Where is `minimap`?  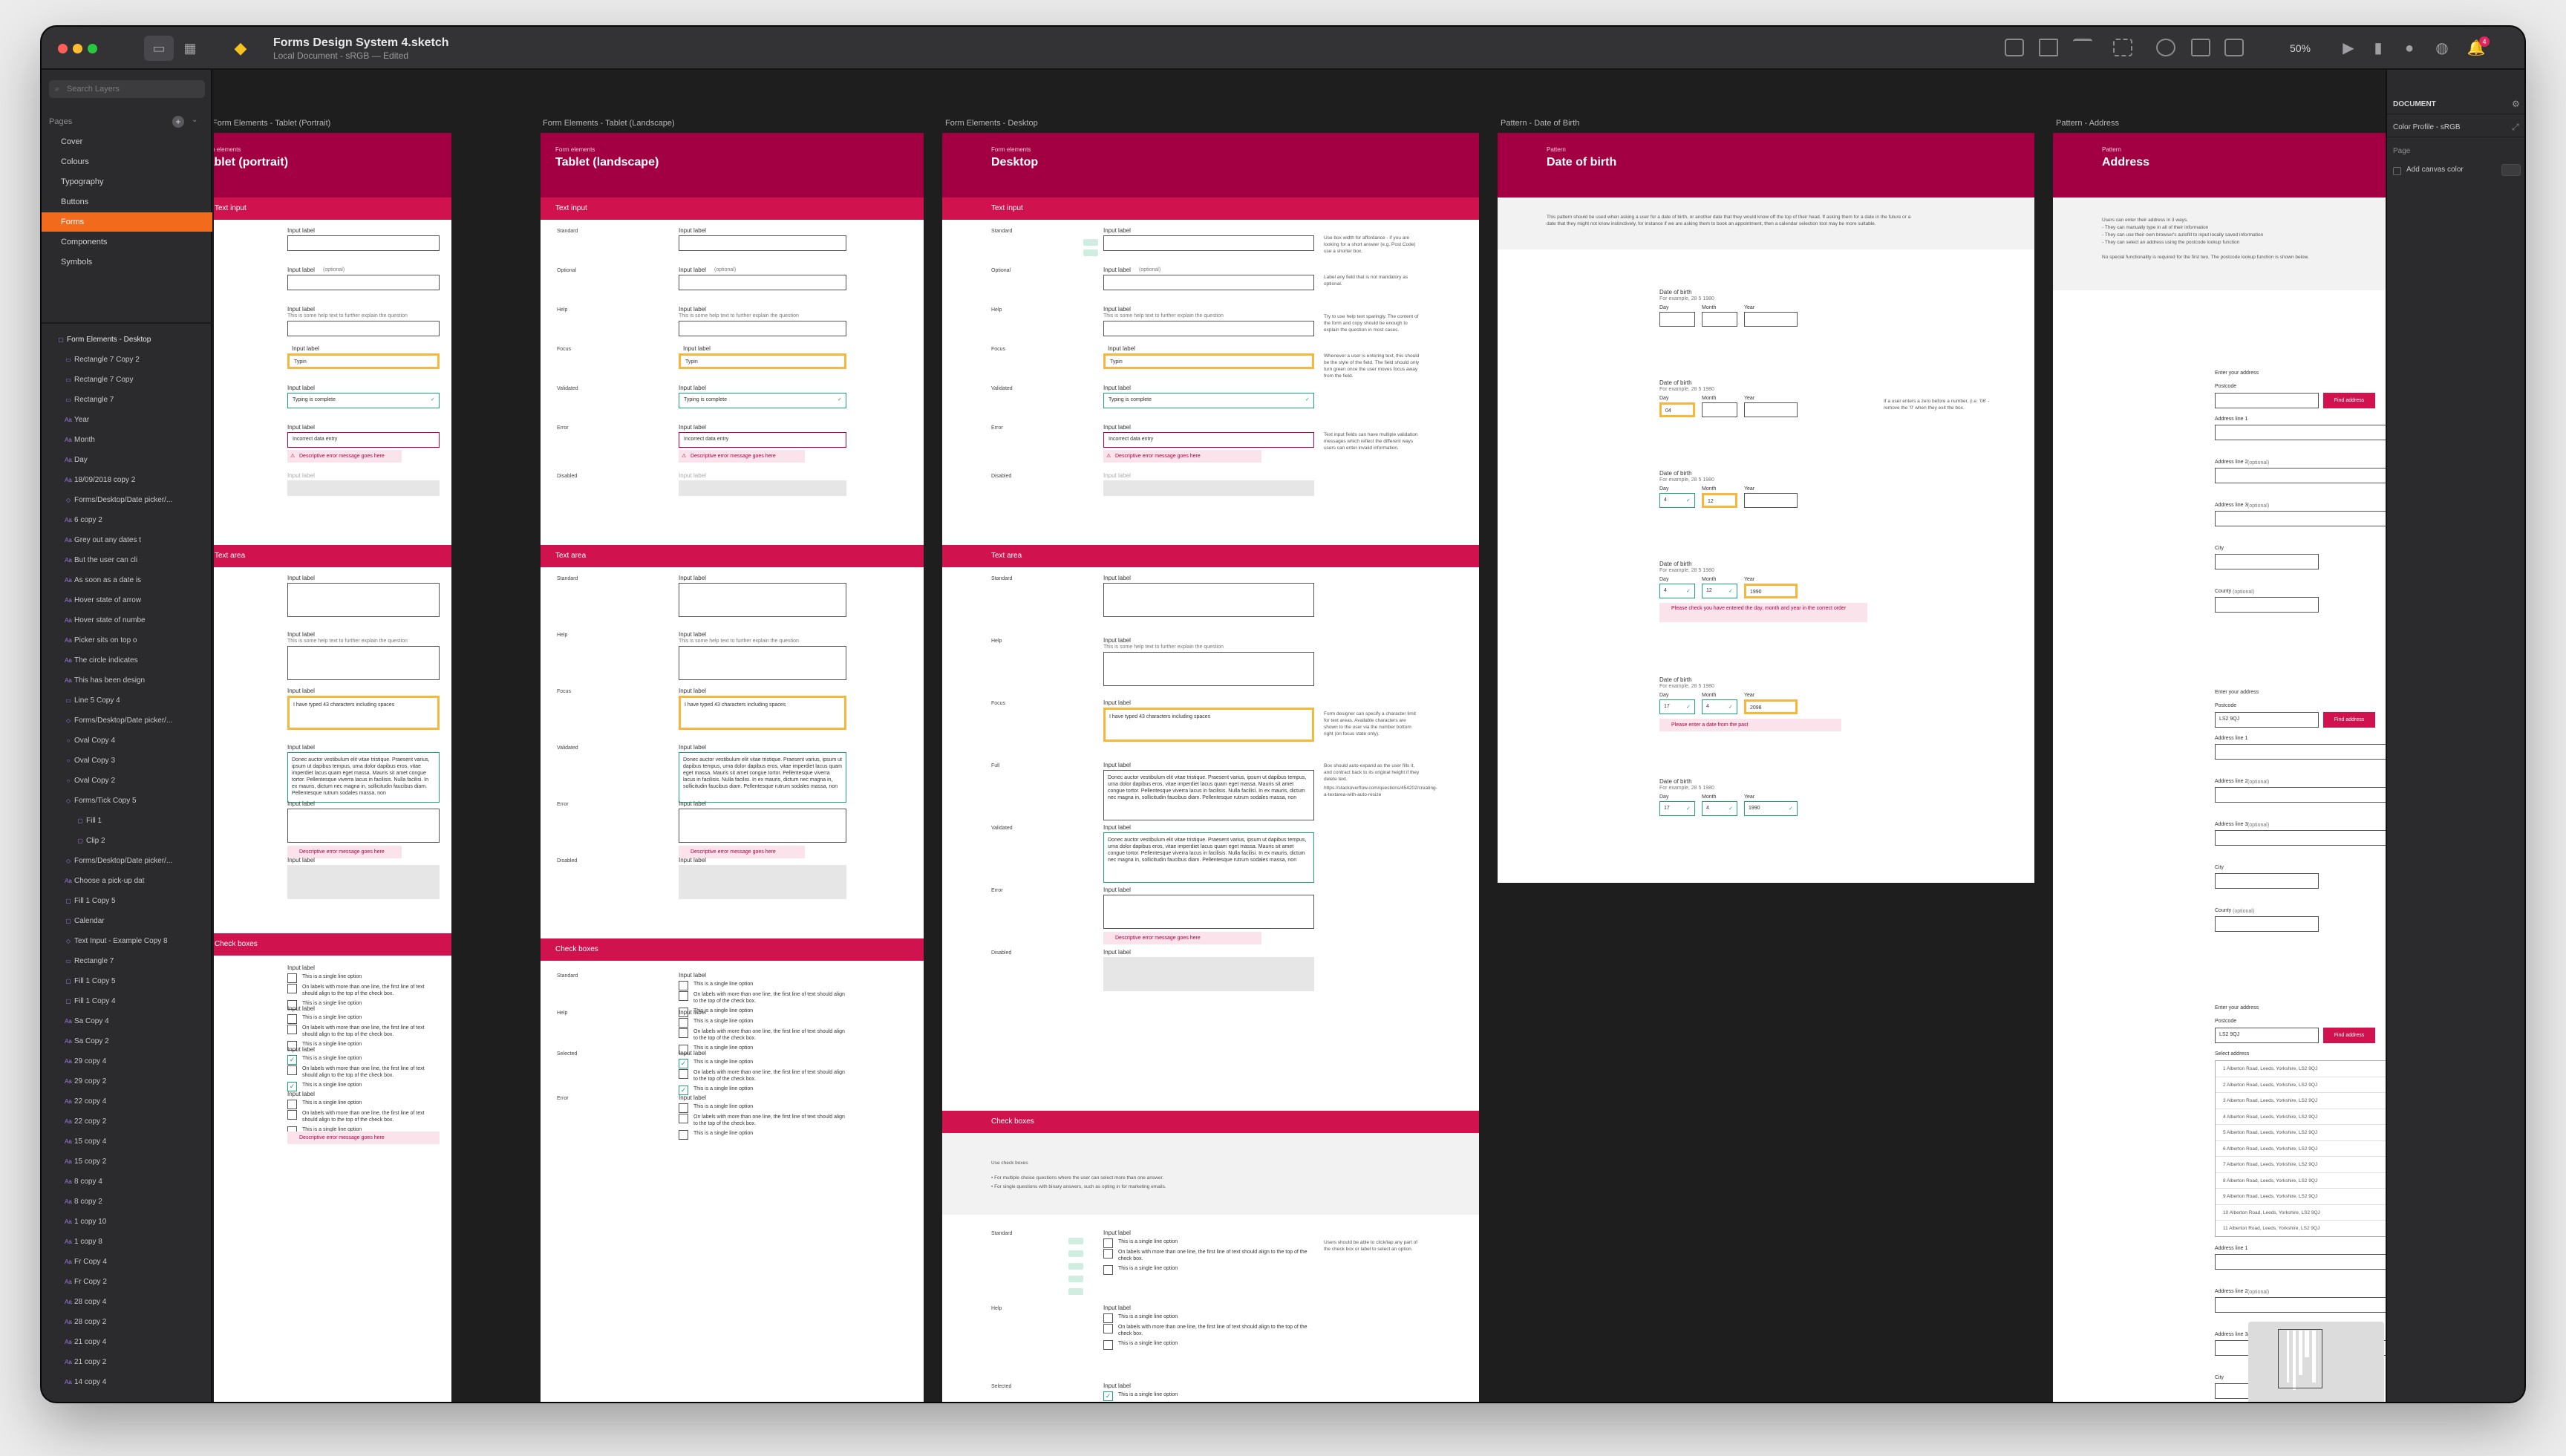
minimap is located at coordinates (2316, 1362).